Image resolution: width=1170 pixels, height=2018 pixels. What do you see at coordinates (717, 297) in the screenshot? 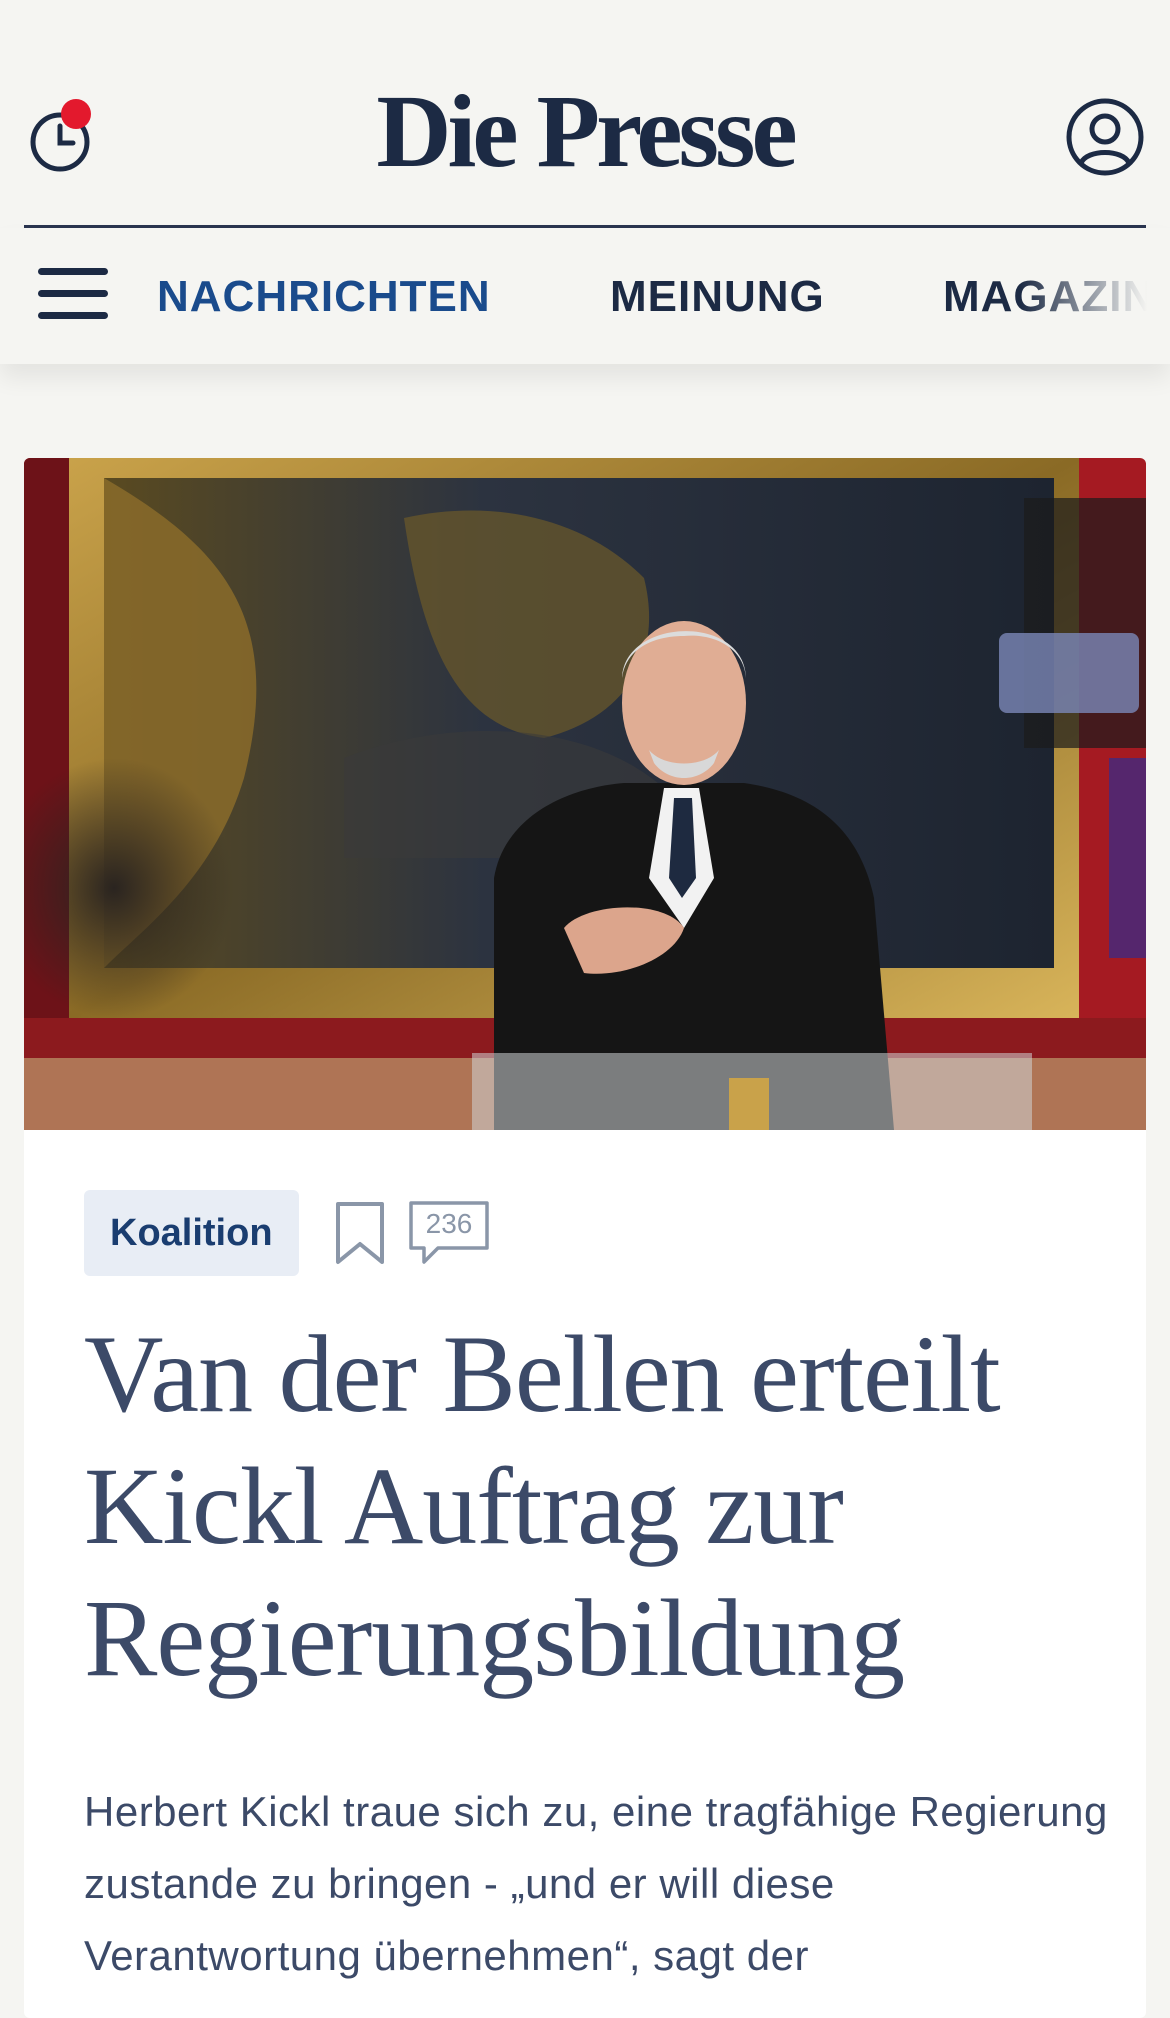
I see `nav-item-meinung: MEINUNG` at bounding box center [717, 297].